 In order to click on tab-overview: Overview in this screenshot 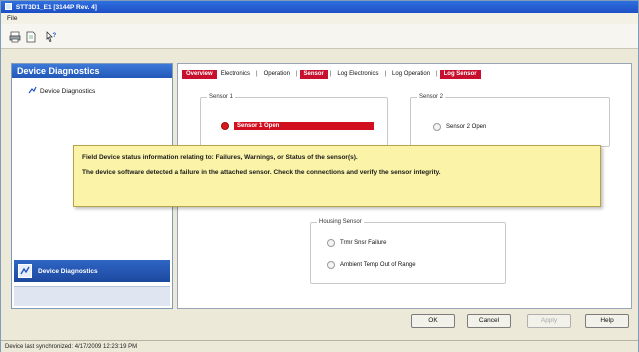, I will do `click(199, 74)`.